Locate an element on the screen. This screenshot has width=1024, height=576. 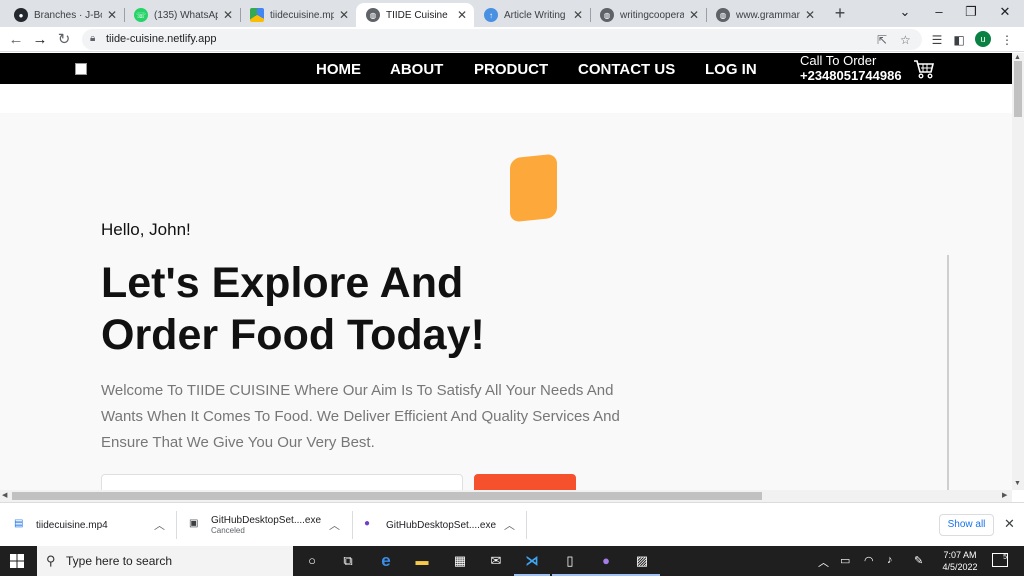
upload-icon: ↑ is located at coordinates (491, 15).